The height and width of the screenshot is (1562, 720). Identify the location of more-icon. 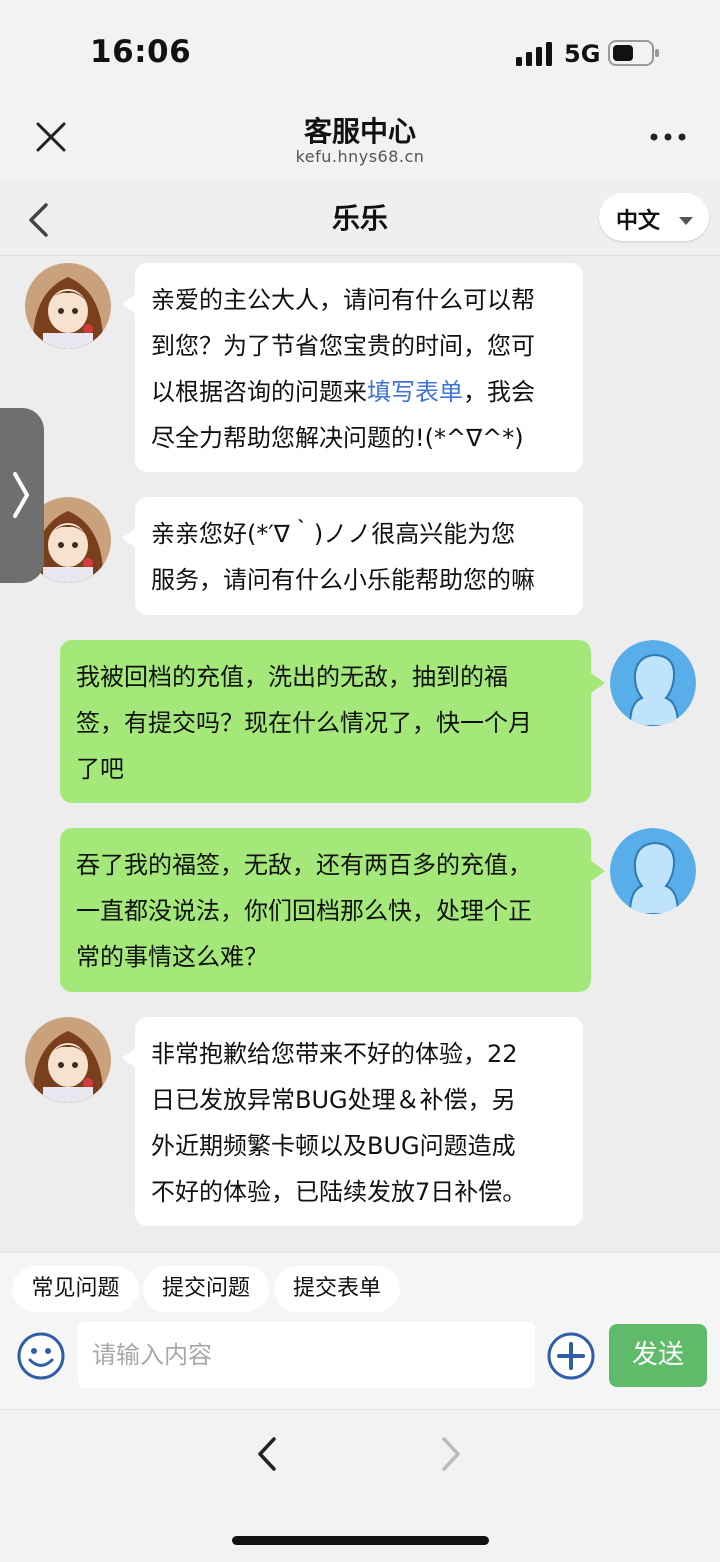
(668, 137).